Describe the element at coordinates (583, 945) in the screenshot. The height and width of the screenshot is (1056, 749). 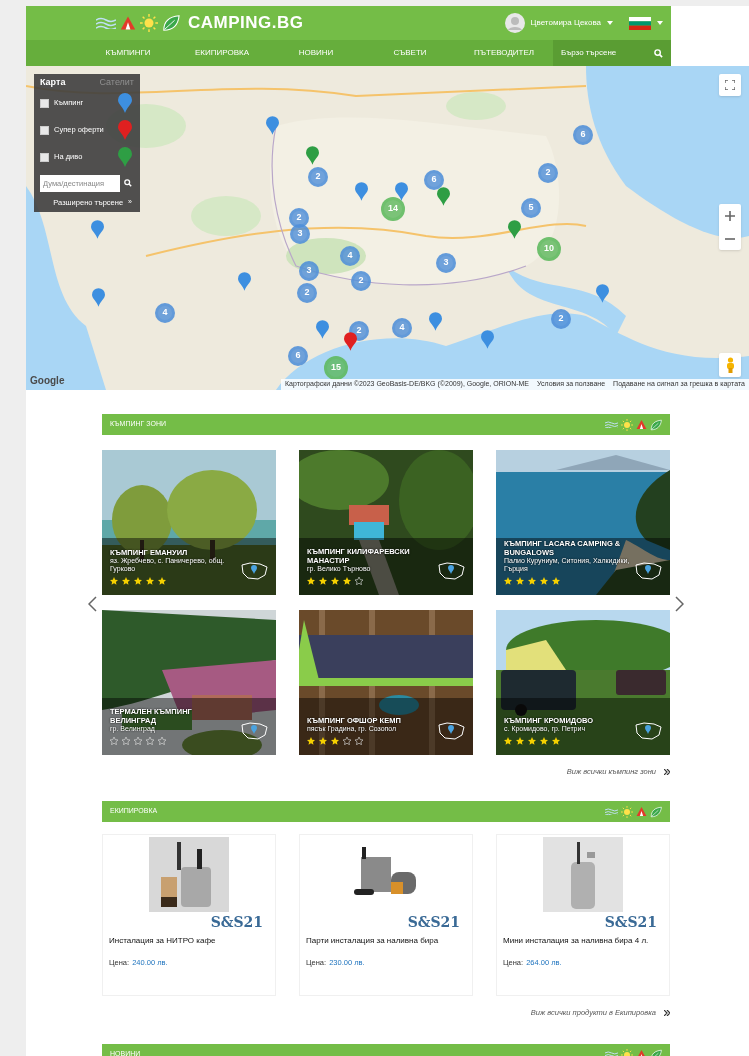
I see `product-name: Мини инсталация за наливна бира 4 л.` at that location.